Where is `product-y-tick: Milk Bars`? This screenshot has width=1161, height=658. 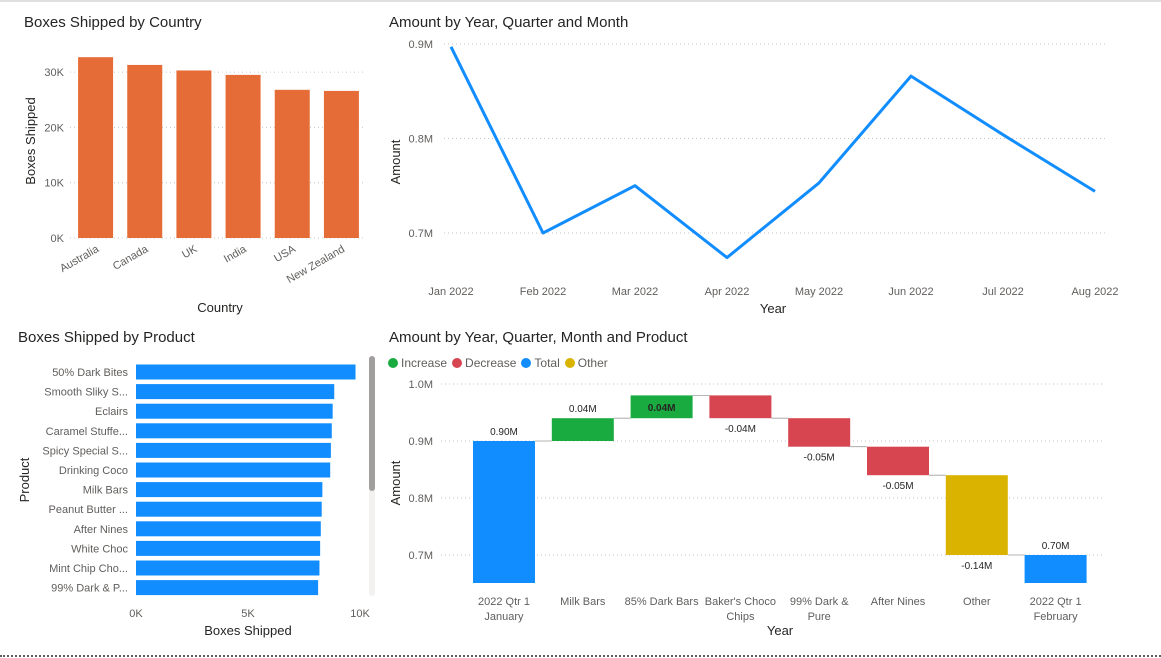 product-y-tick: Milk Bars is located at coordinates (106, 491).